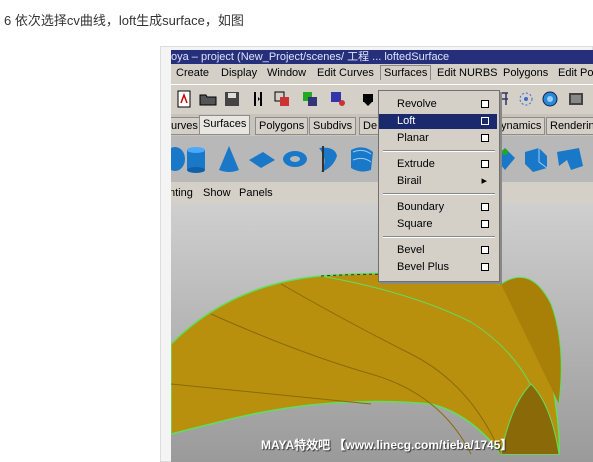  I want to click on sphere-icon, so click(178, 159).